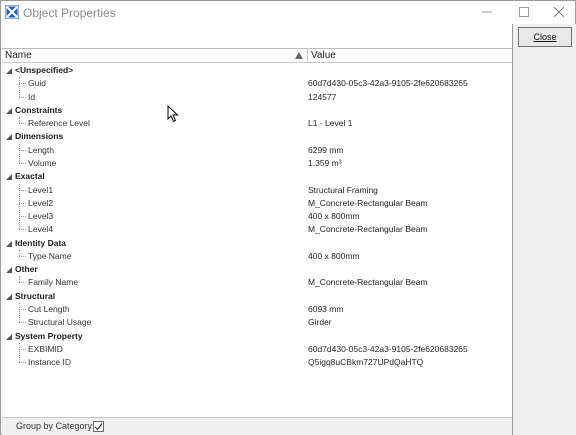 This screenshot has width=576, height=435. I want to click on category-row: Identity Data, so click(257, 243).